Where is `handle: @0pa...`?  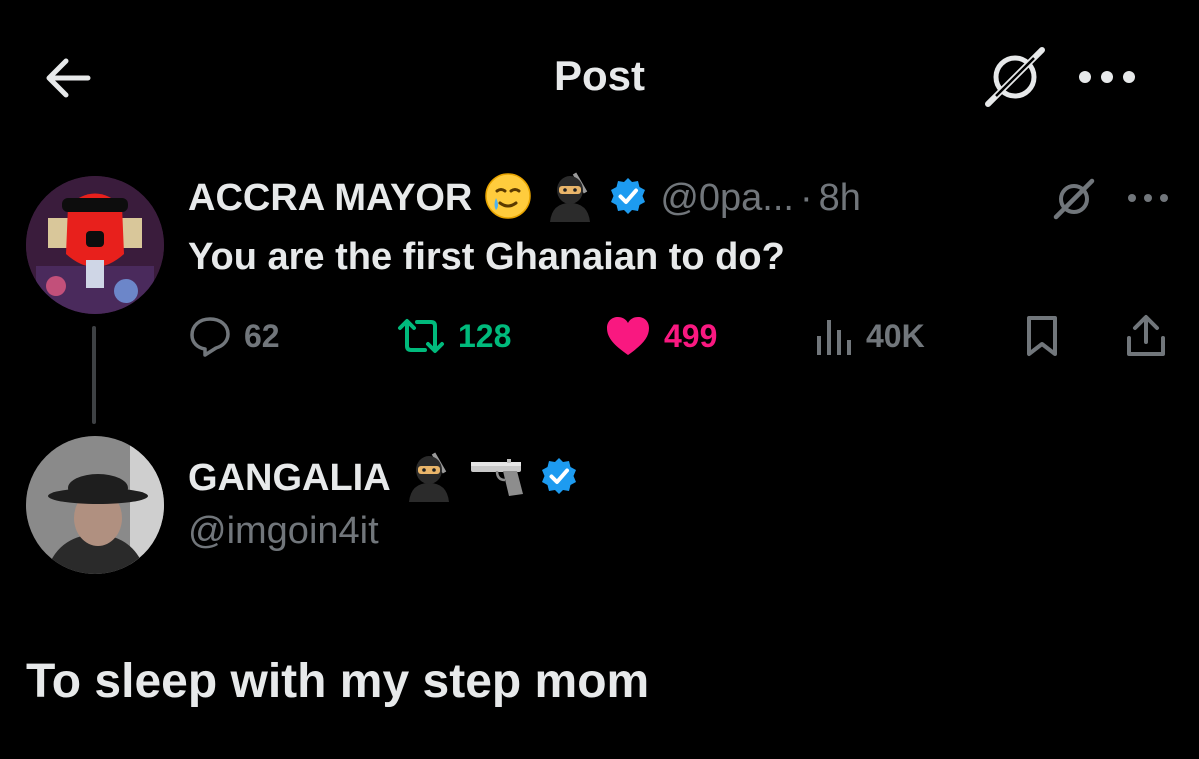
handle: @0pa... is located at coordinates (727, 198).